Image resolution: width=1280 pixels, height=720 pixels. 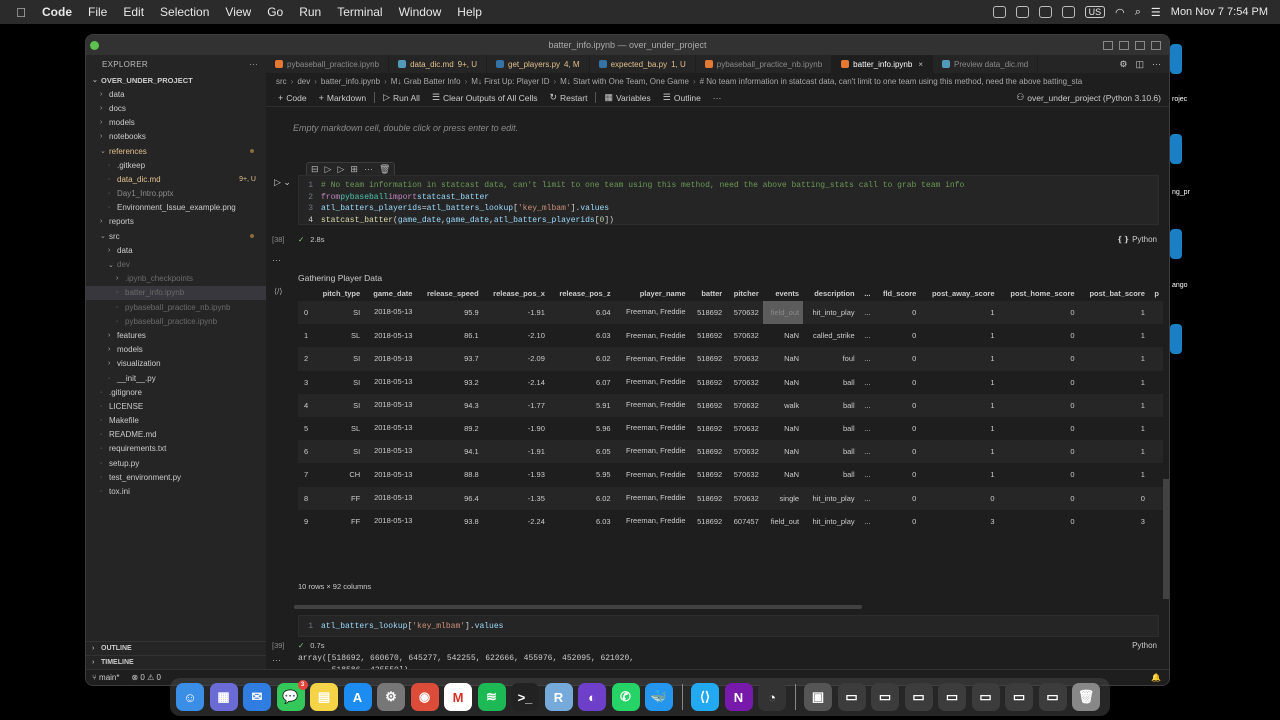 What do you see at coordinates (1136, 239) in the screenshot?
I see `cell-language: ❴❵ Python` at bounding box center [1136, 239].